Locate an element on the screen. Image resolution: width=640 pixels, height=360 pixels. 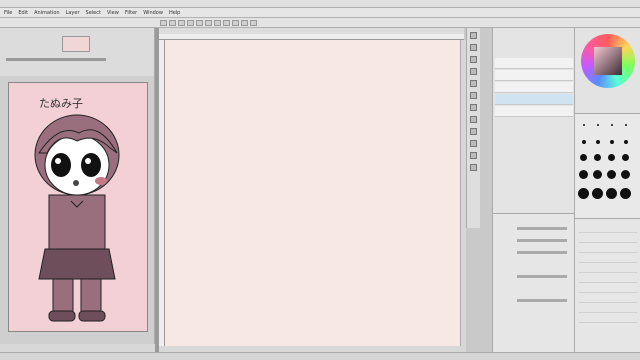
menu-filter: Filter is located at coordinates (131, 13).